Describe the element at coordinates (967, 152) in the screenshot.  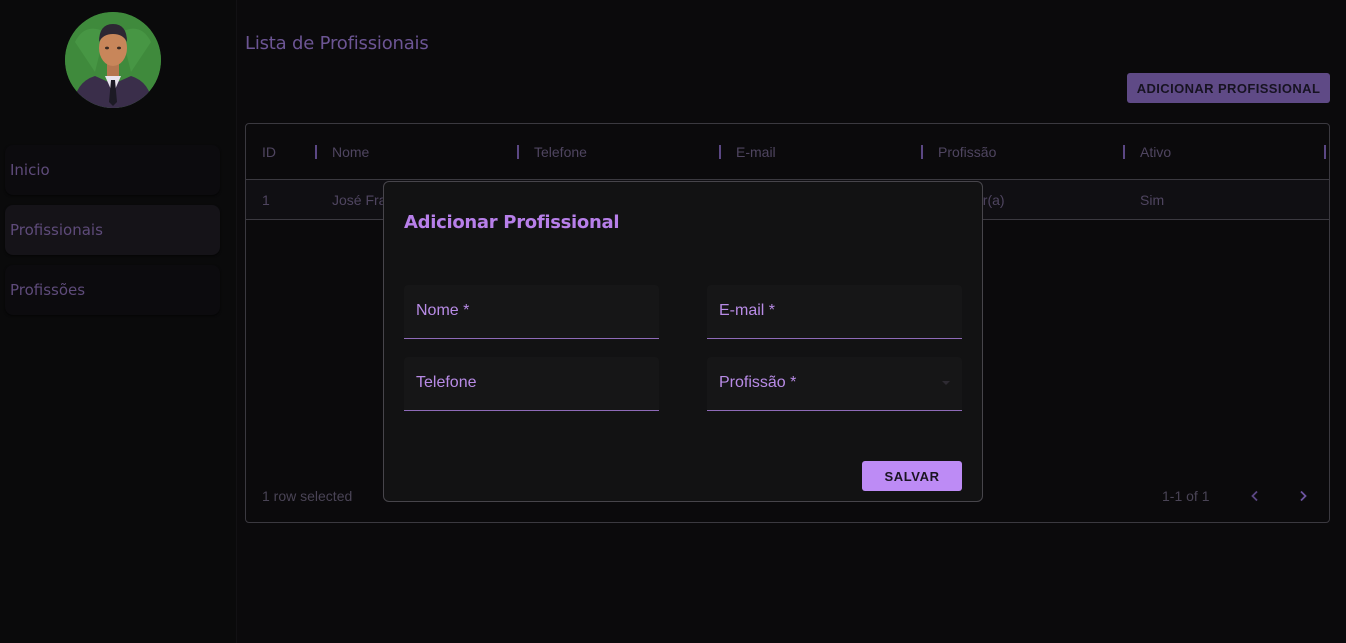
I see `column-header-profissao: Profissão` at that location.